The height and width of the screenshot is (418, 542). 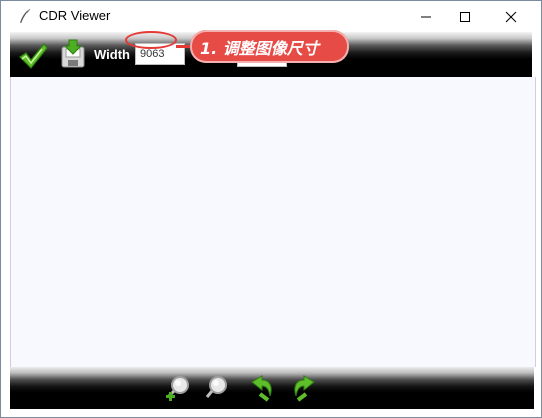 I want to click on window-title: CDR Viewer, so click(x=75, y=15).